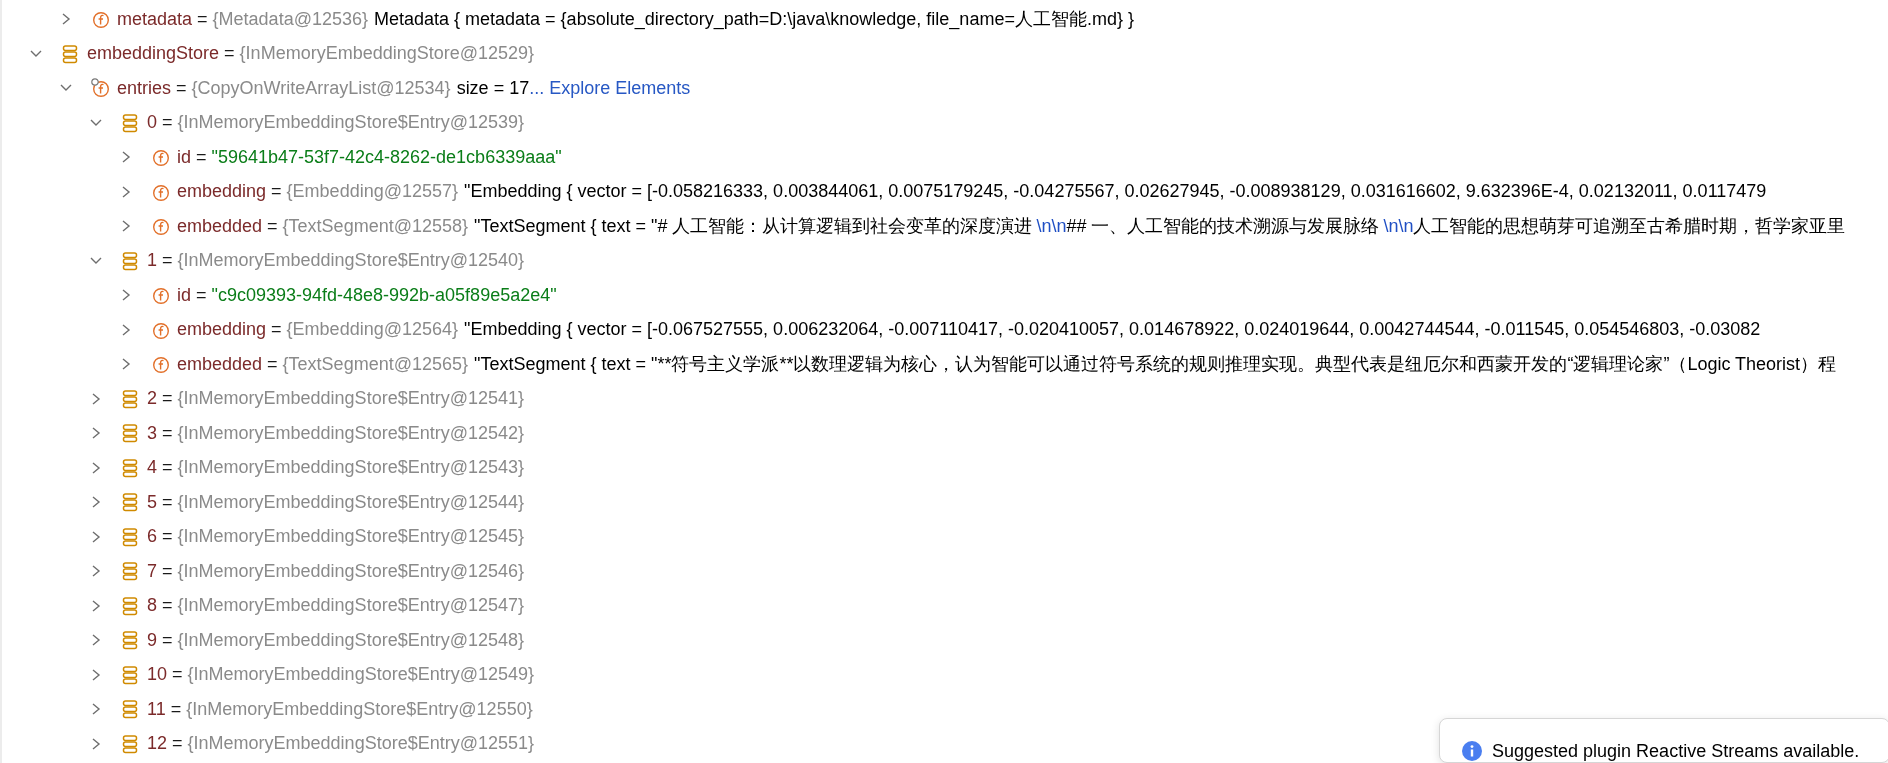  What do you see at coordinates (610, 88) in the screenshot?
I see `explore-elements-link: ... Explore Elements` at bounding box center [610, 88].